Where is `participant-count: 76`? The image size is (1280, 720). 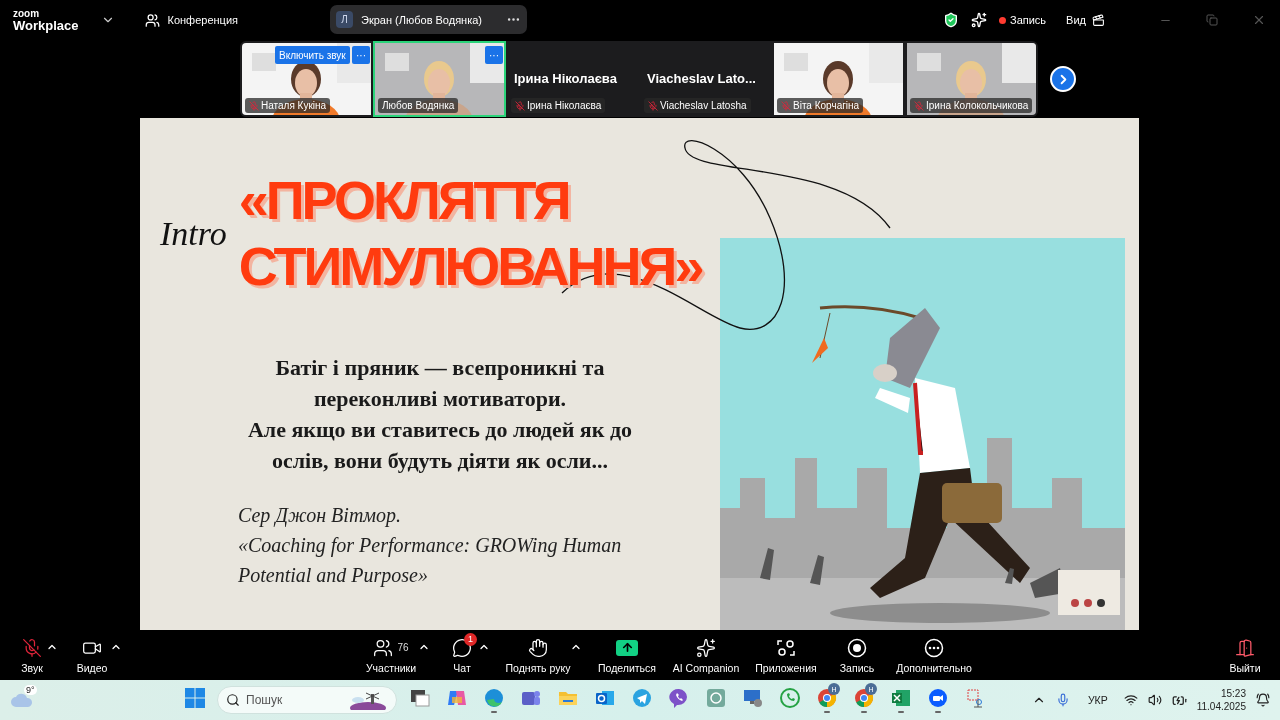 participant-count: 76 is located at coordinates (403, 647).